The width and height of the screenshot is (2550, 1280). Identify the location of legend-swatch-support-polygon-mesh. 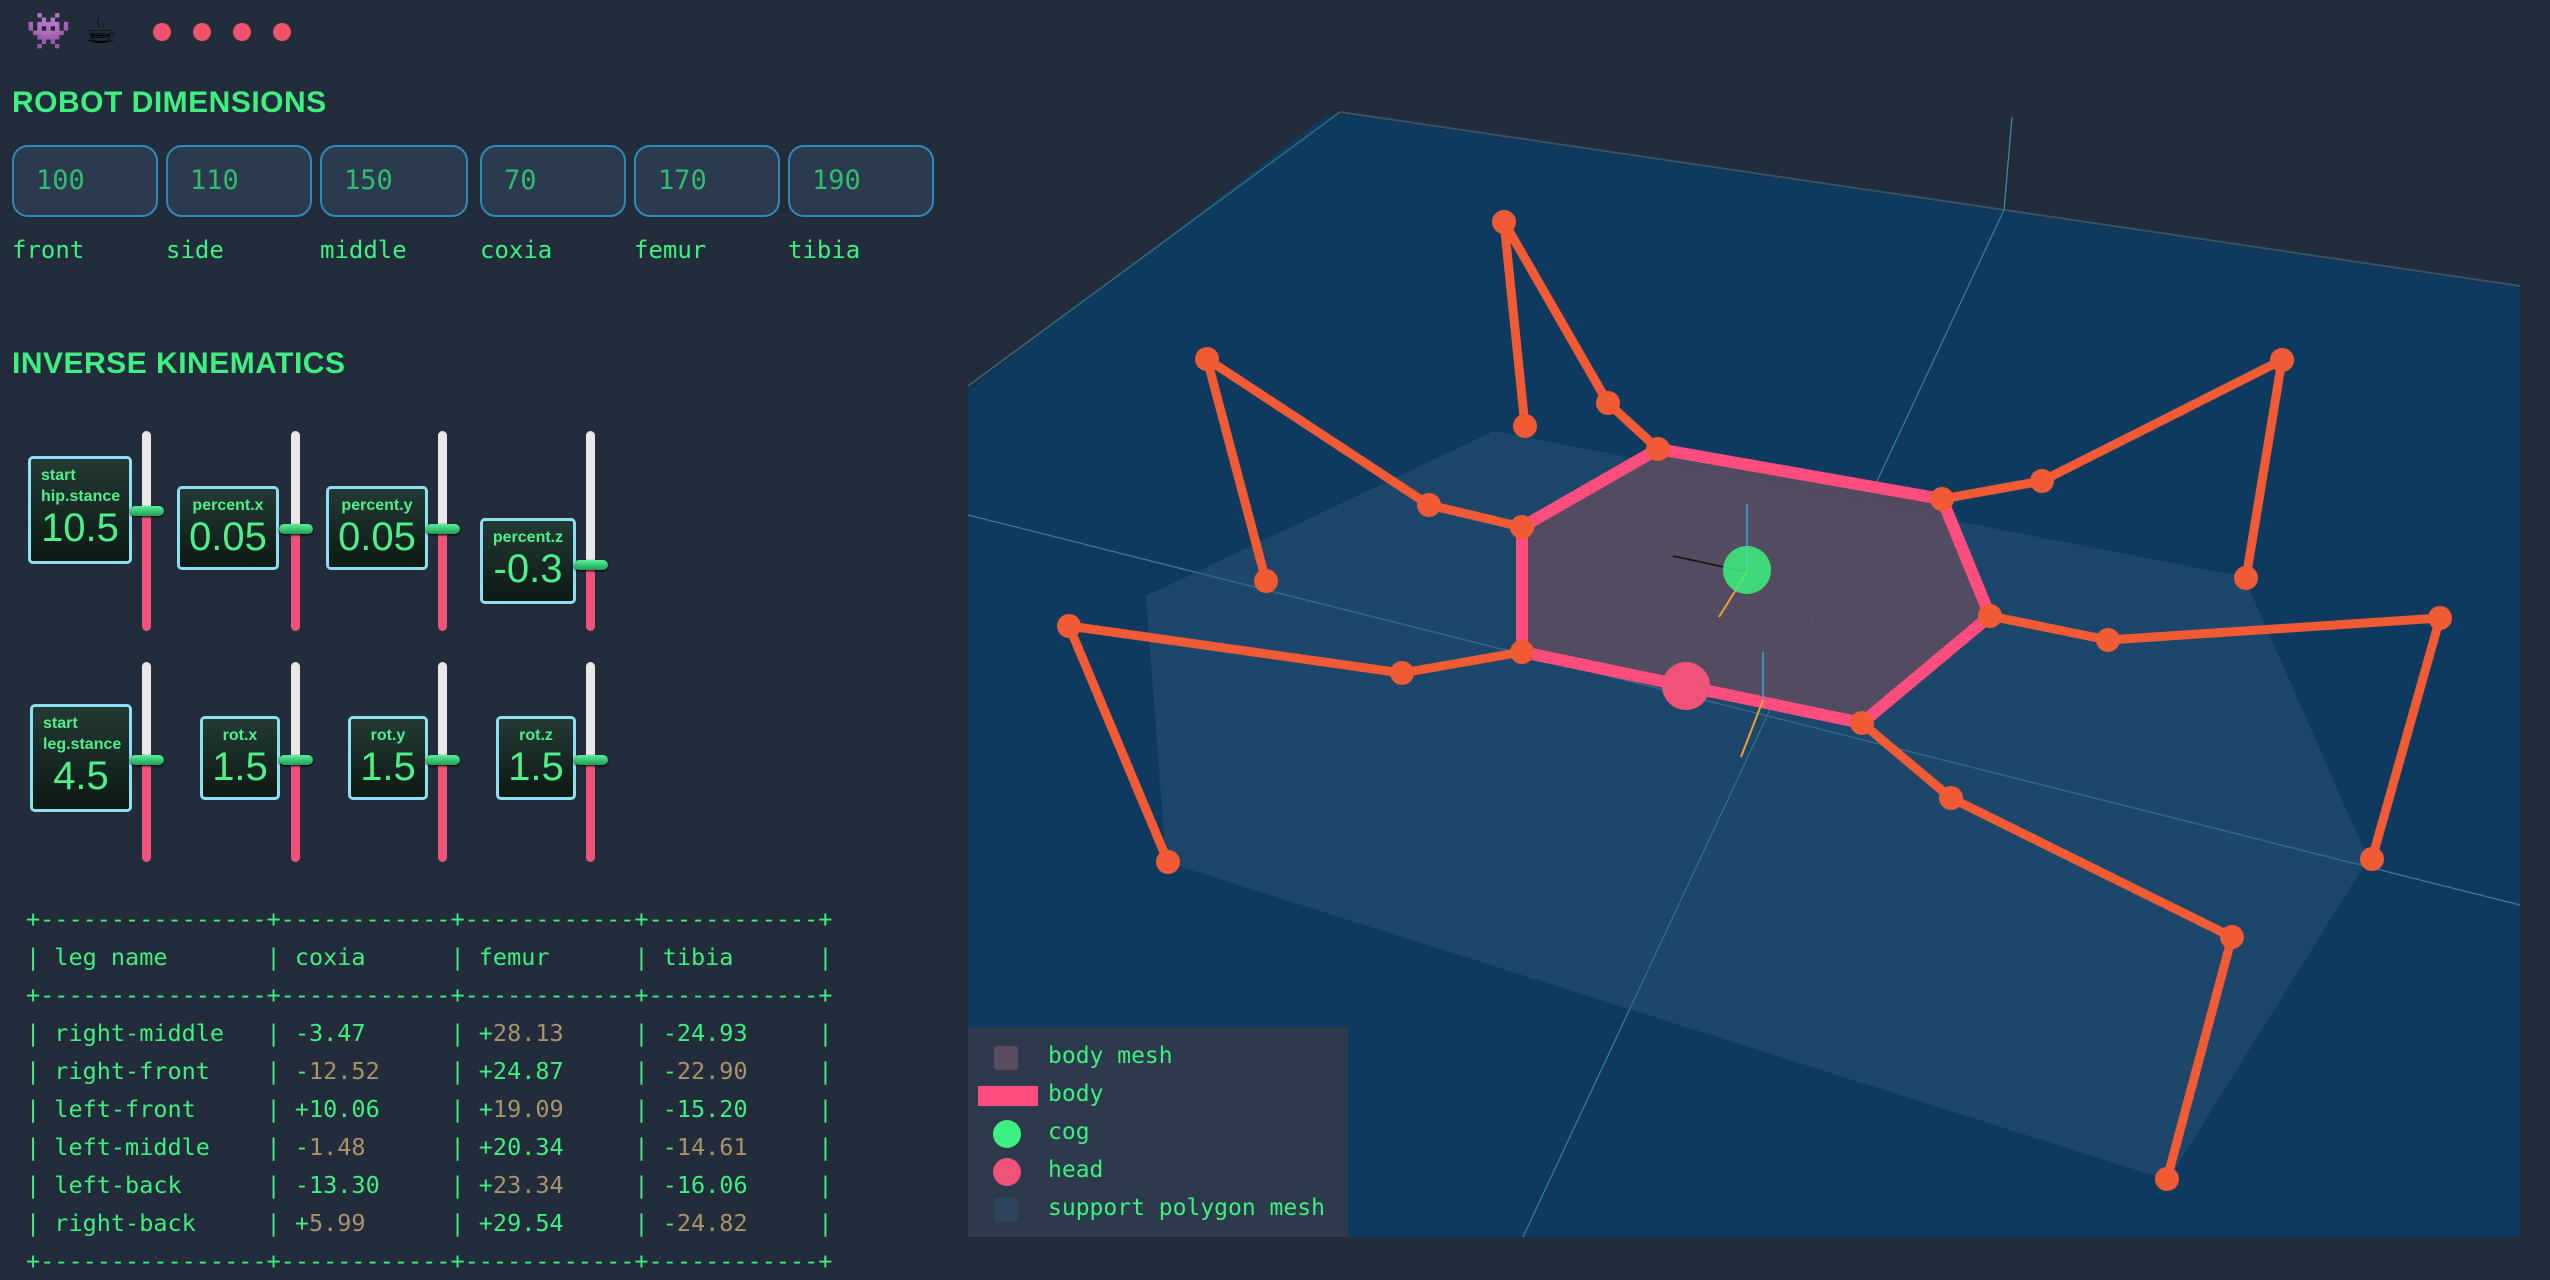
(1006, 1210).